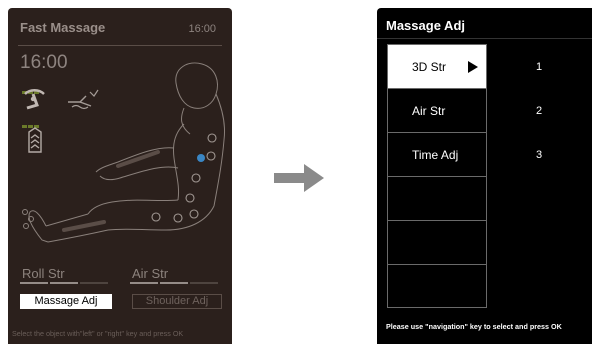  What do you see at coordinates (150, 273) in the screenshot?
I see `air-strength-label: Air Str` at bounding box center [150, 273].